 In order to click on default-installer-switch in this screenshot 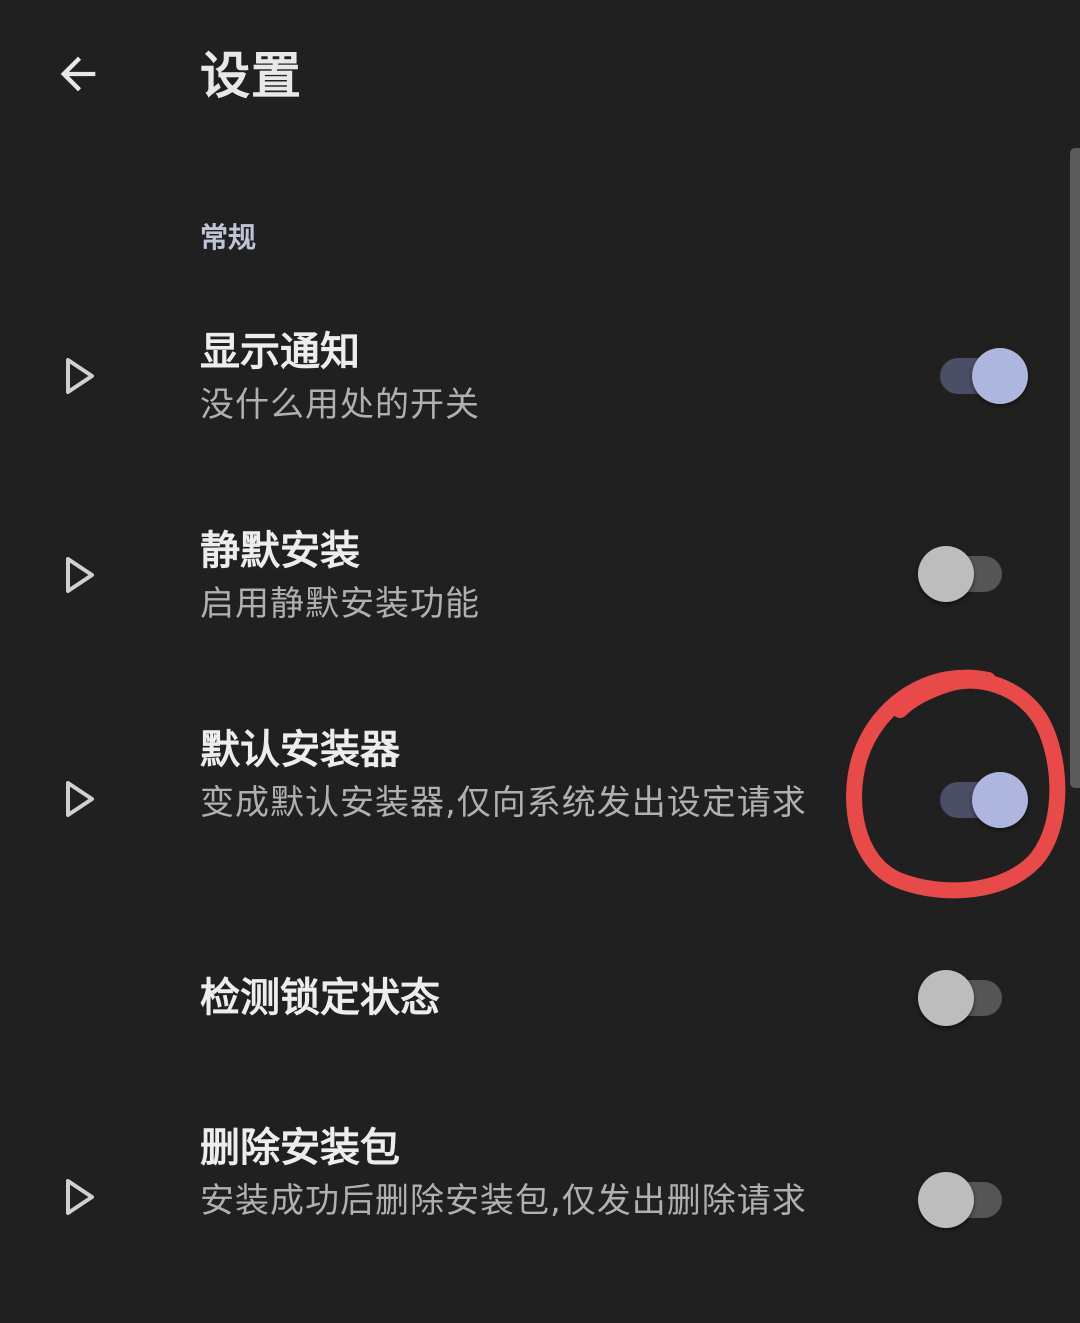, I will do `click(974, 800)`.